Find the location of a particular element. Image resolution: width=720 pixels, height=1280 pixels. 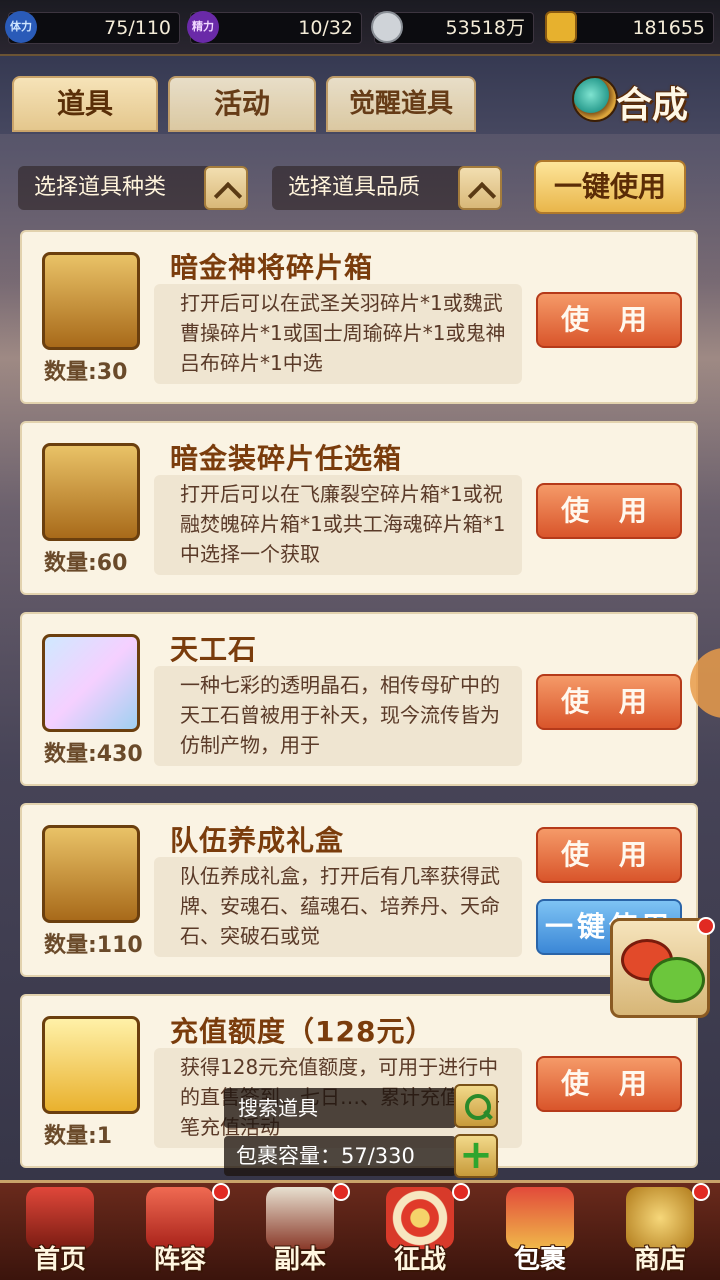

stamina-value: 75/110 is located at coordinates (137, 28).